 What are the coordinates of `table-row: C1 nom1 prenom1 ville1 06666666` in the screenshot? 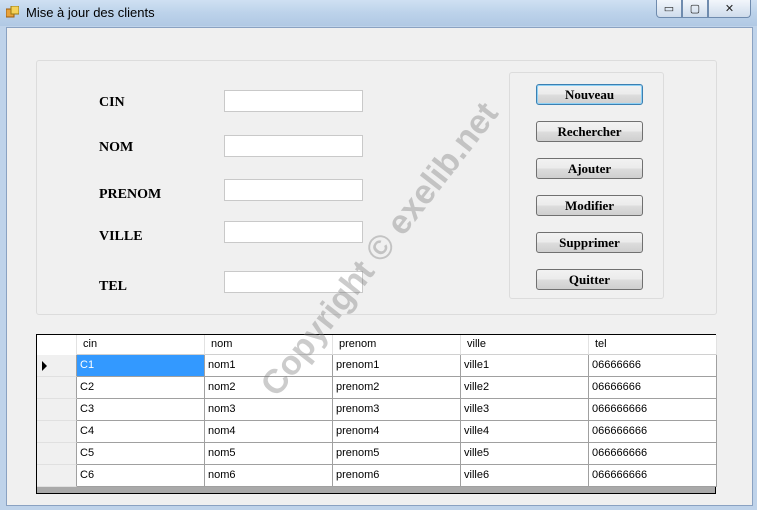 It's located at (377, 366).